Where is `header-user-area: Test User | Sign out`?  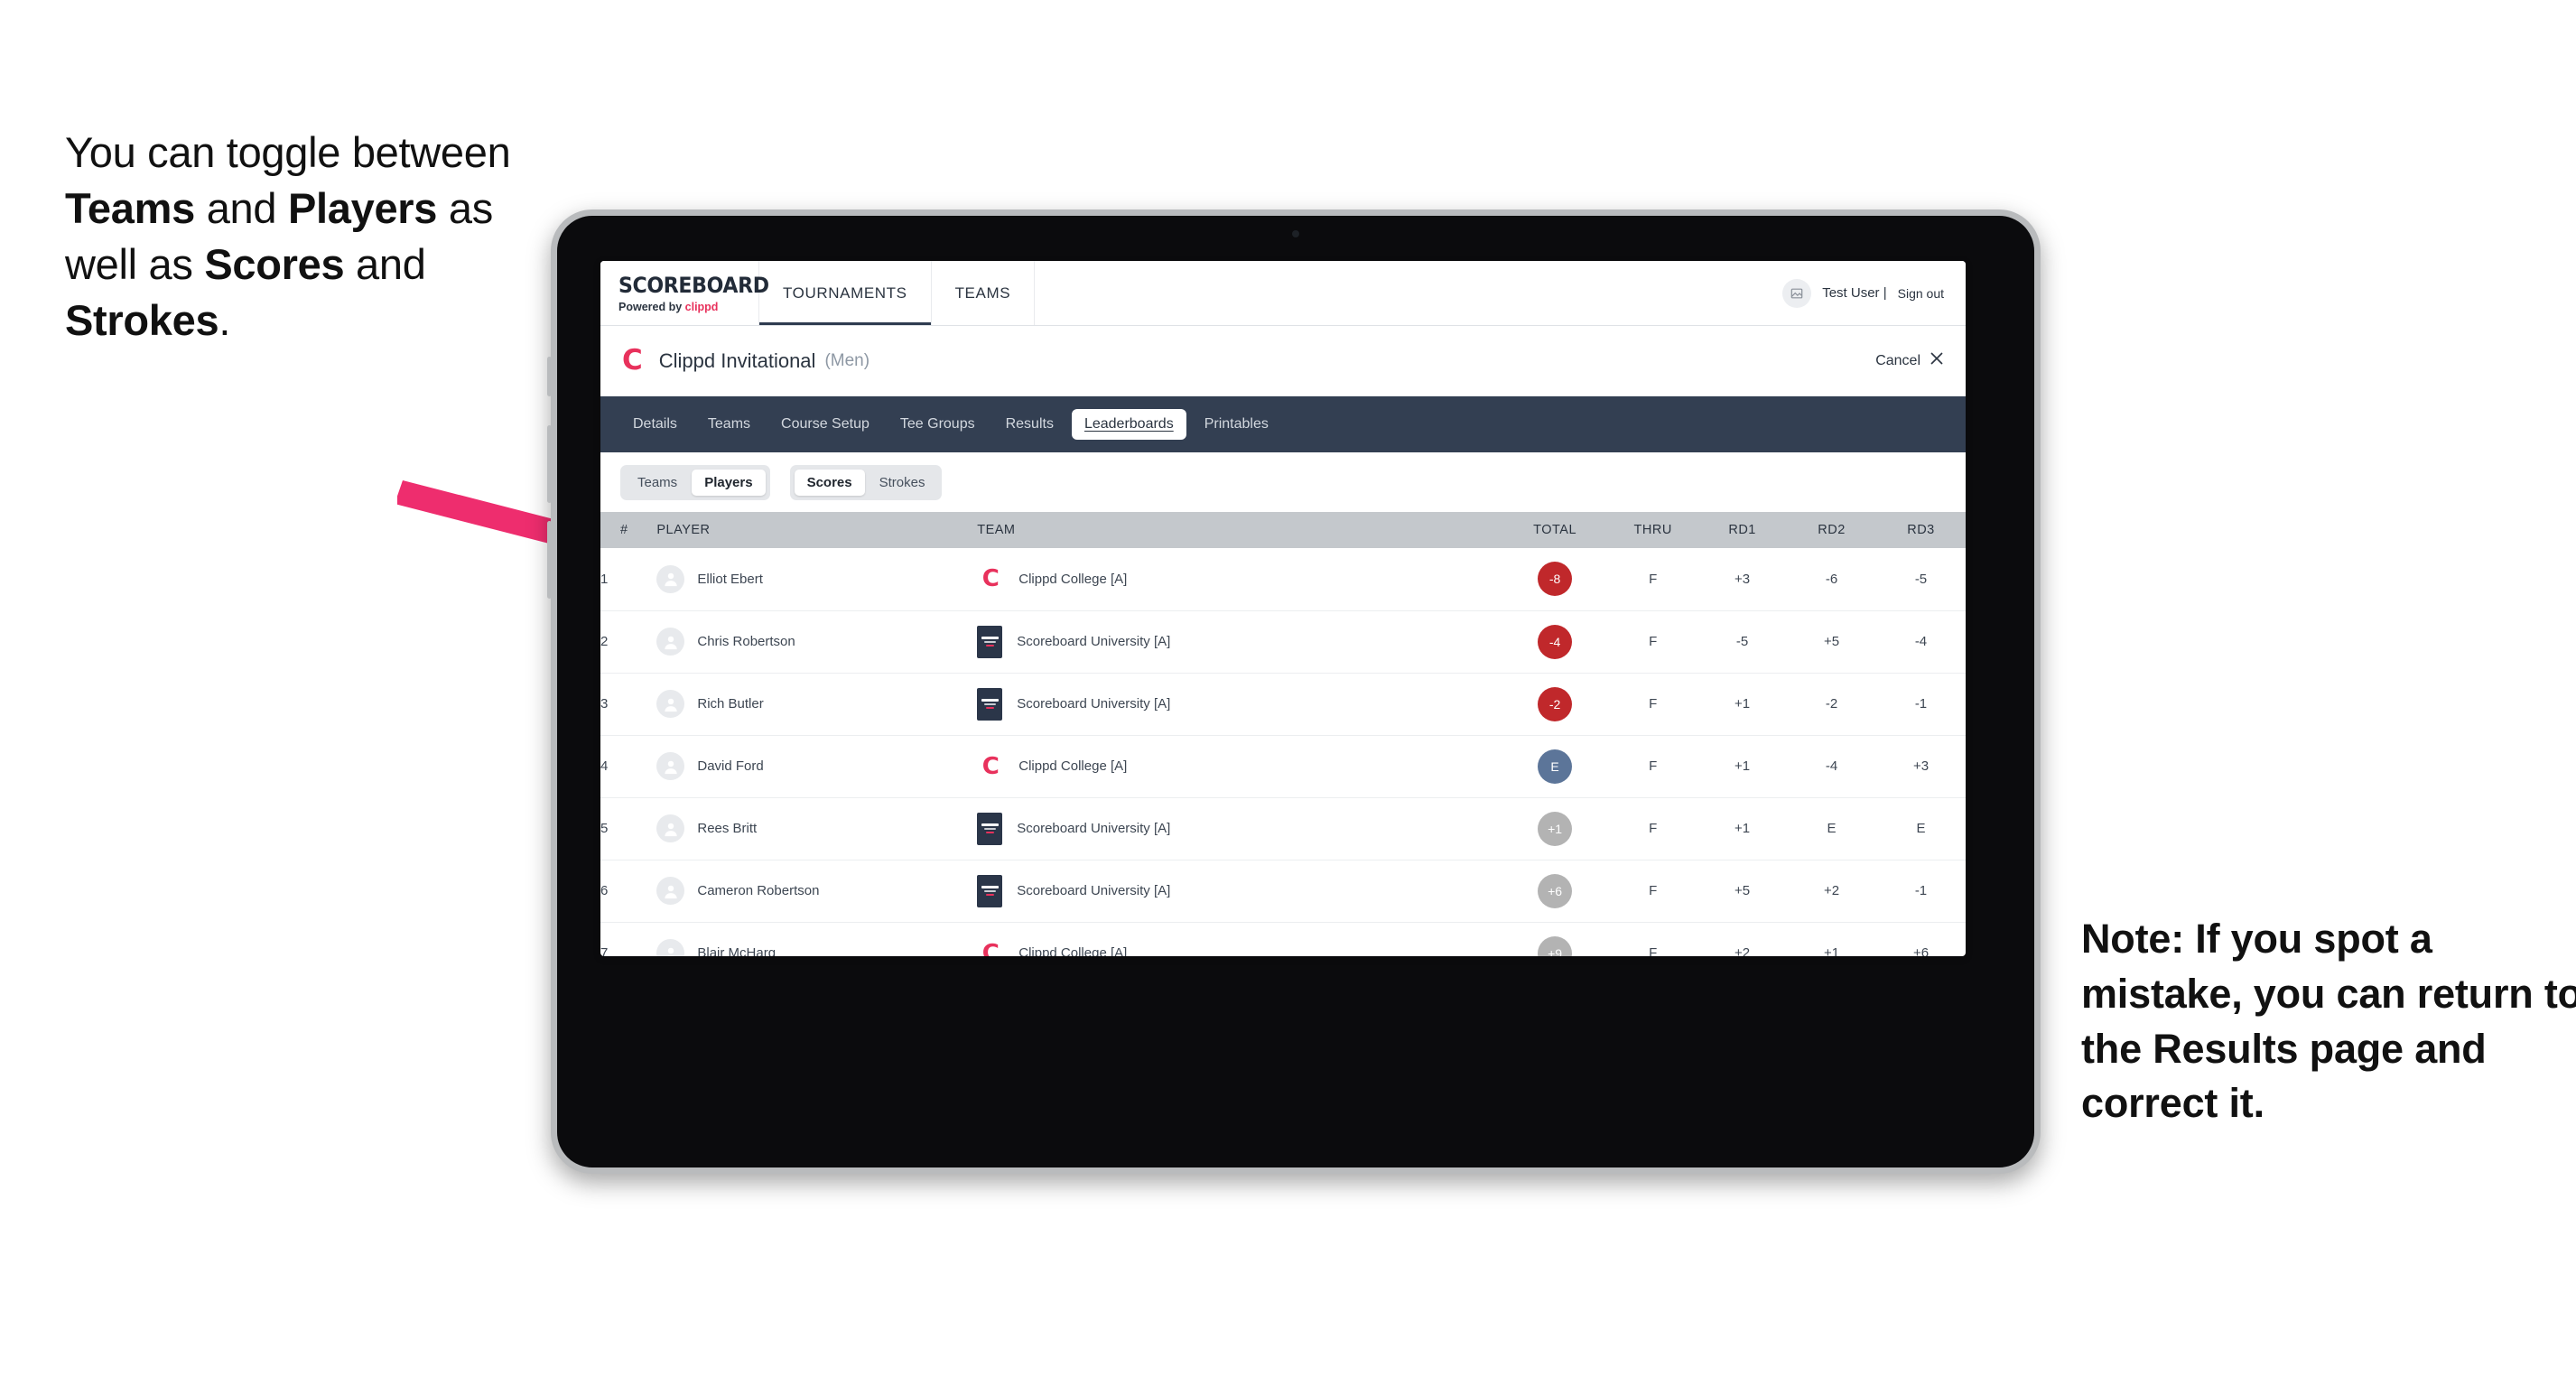
header-user-area: Test User | Sign out is located at coordinates (1874, 293).